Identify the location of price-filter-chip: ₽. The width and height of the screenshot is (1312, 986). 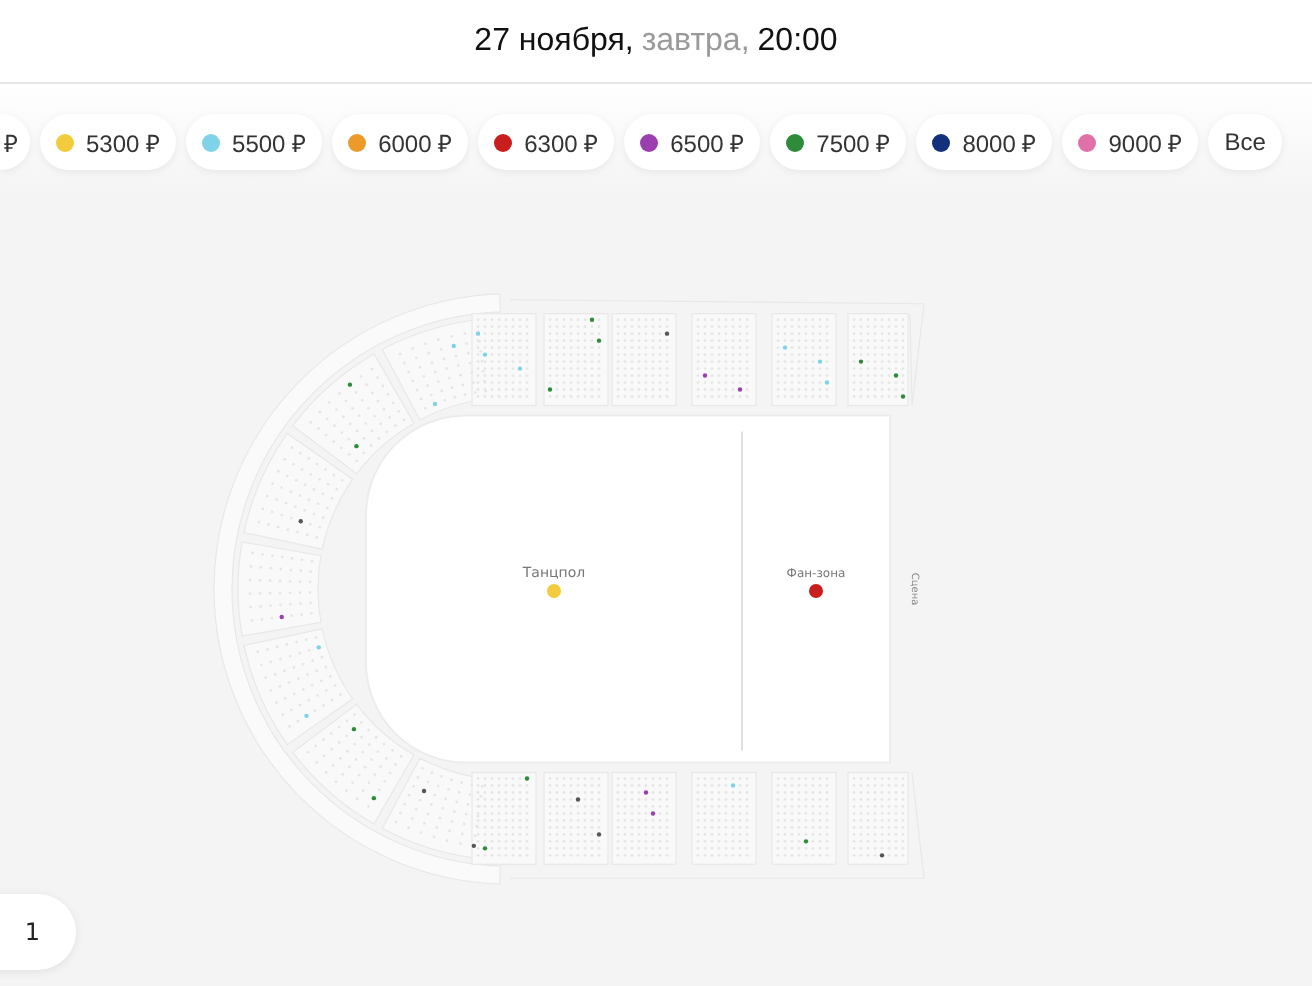
(15, 142).